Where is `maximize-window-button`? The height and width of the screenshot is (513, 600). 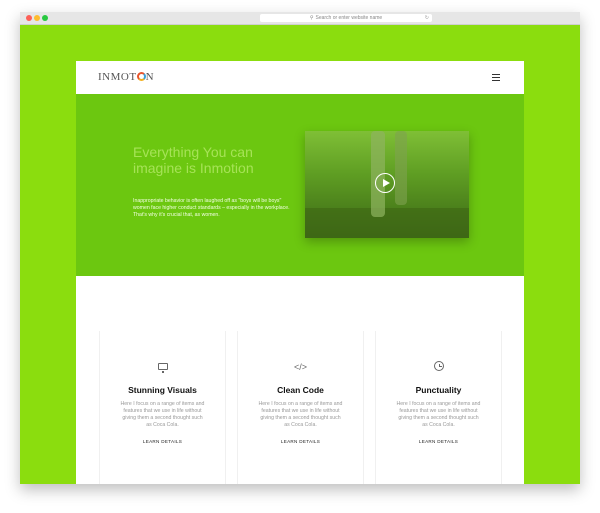
maximize-window-button is located at coordinates (45, 18).